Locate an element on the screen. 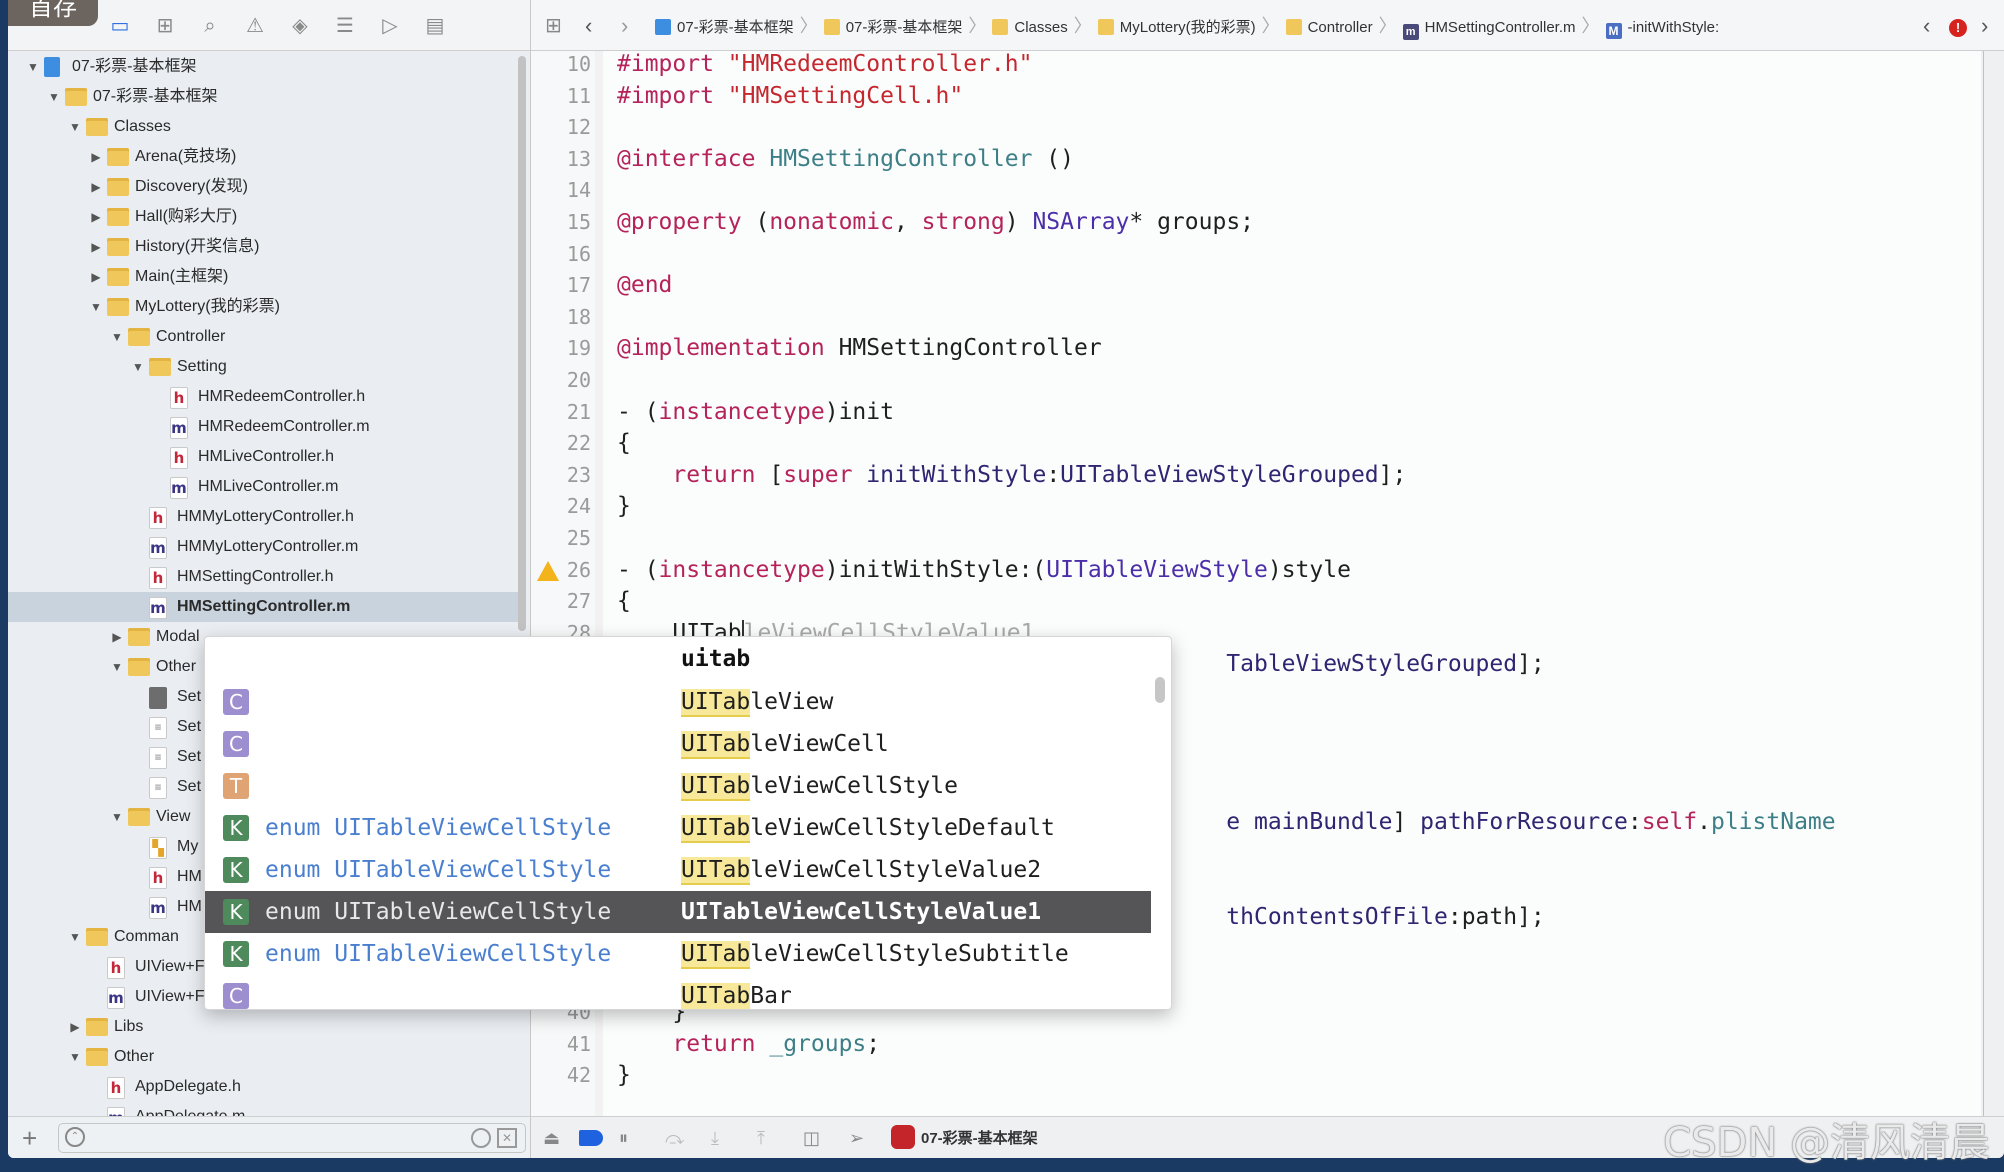  pause-icon: ⏸ is located at coordinates (623, 1138).